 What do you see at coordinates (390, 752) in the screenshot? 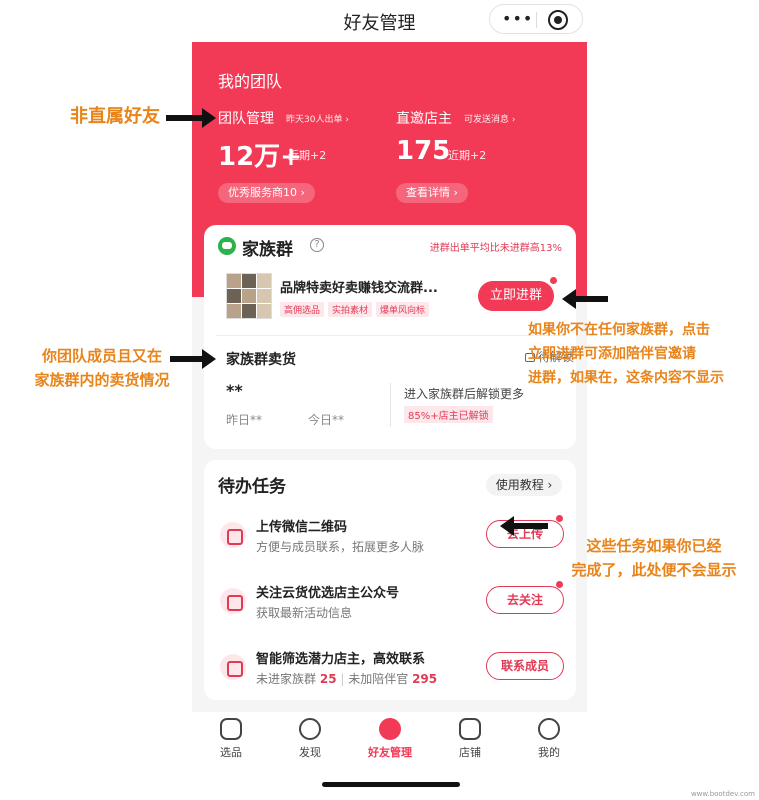
I see `tab-label: 好友管理` at bounding box center [390, 752].